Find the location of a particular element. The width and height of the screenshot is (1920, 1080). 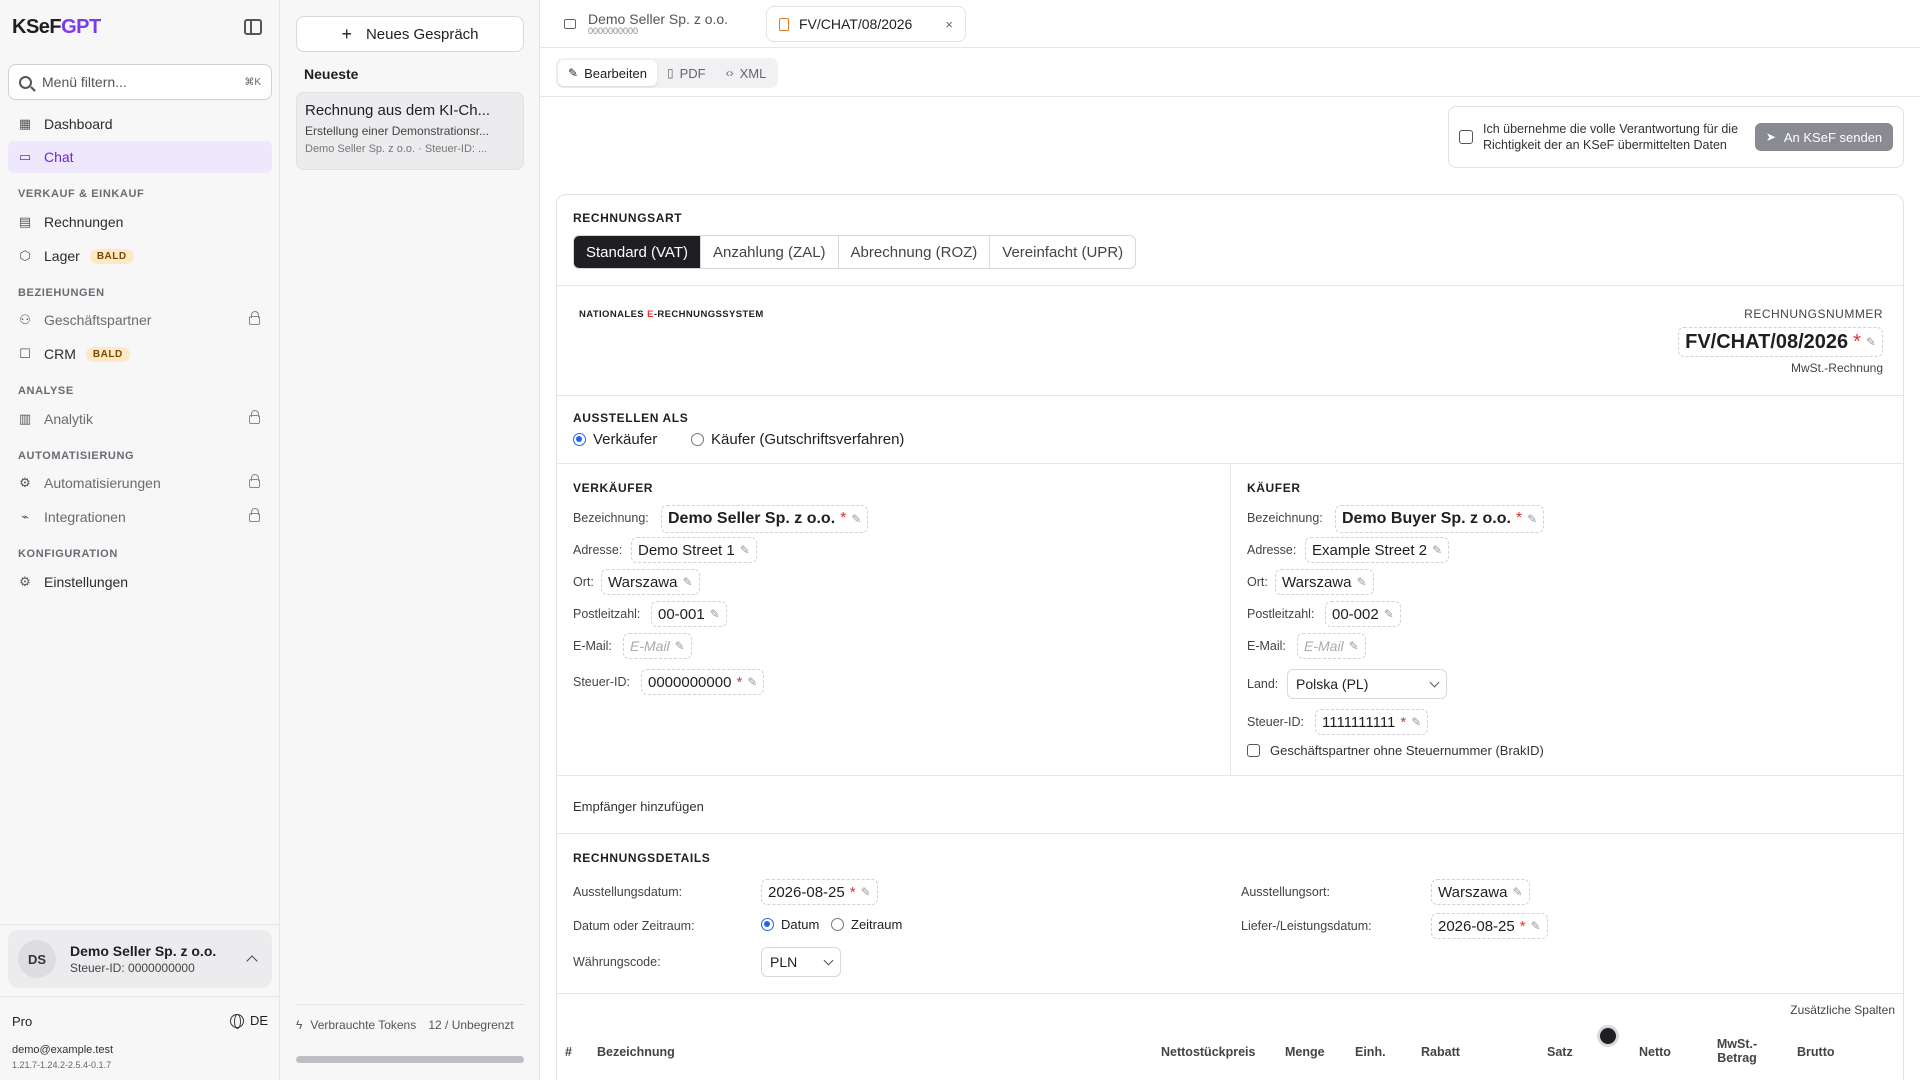

close-icon: × is located at coordinates (949, 24).